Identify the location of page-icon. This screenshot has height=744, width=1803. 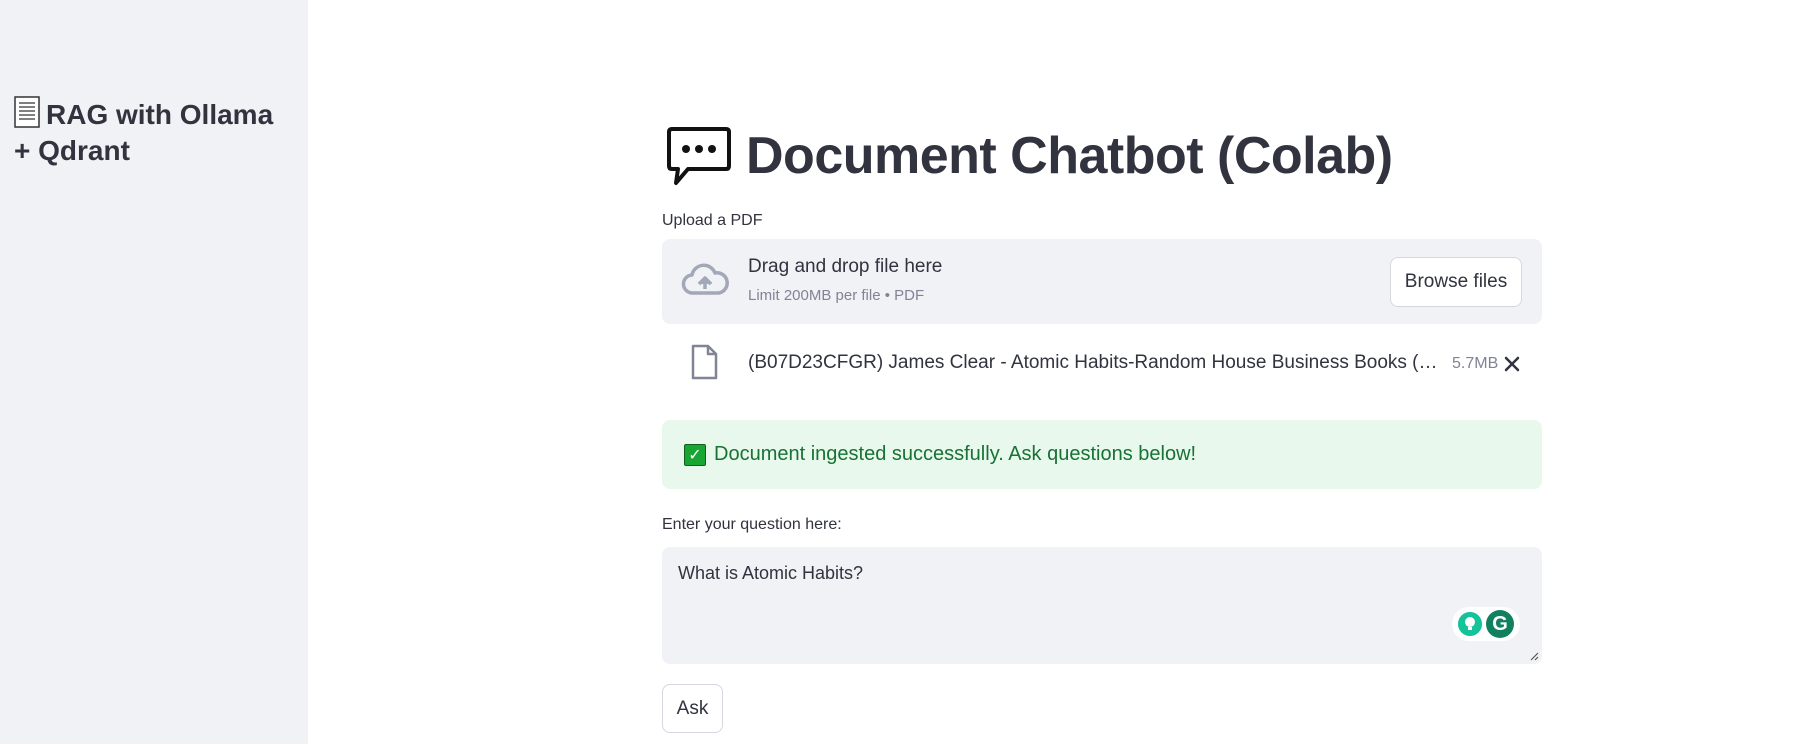
(27, 112).